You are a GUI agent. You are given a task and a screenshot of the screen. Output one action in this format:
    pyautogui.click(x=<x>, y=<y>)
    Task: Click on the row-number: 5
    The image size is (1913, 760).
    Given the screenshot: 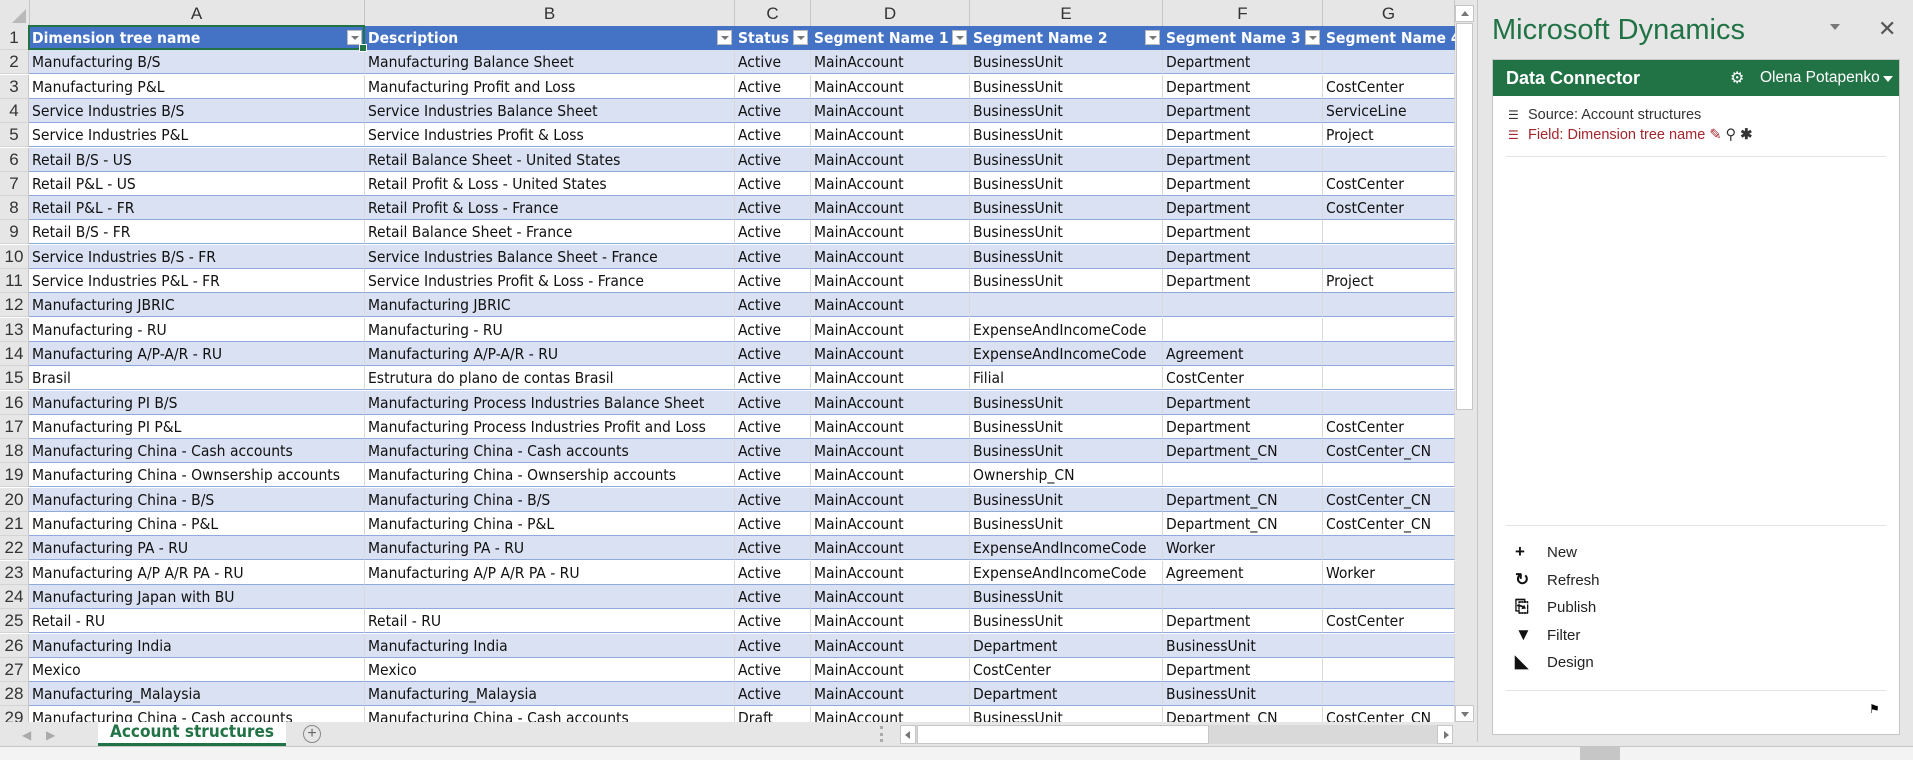 What is the action you would take?
    pyautogui.click(x=14, y=135)
    